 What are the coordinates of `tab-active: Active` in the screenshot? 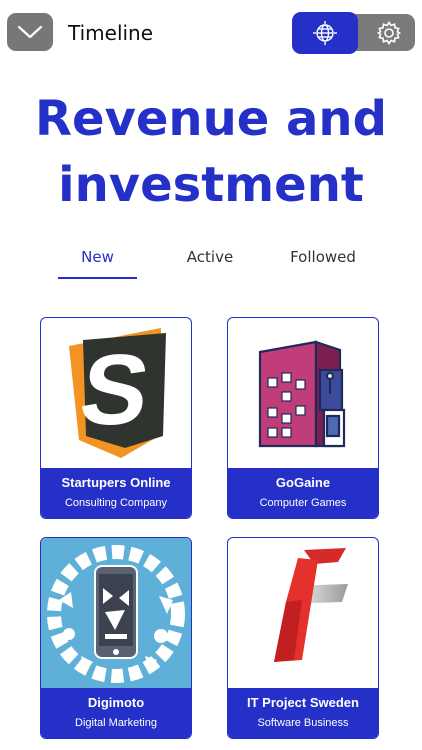 It's located at (210, 257).